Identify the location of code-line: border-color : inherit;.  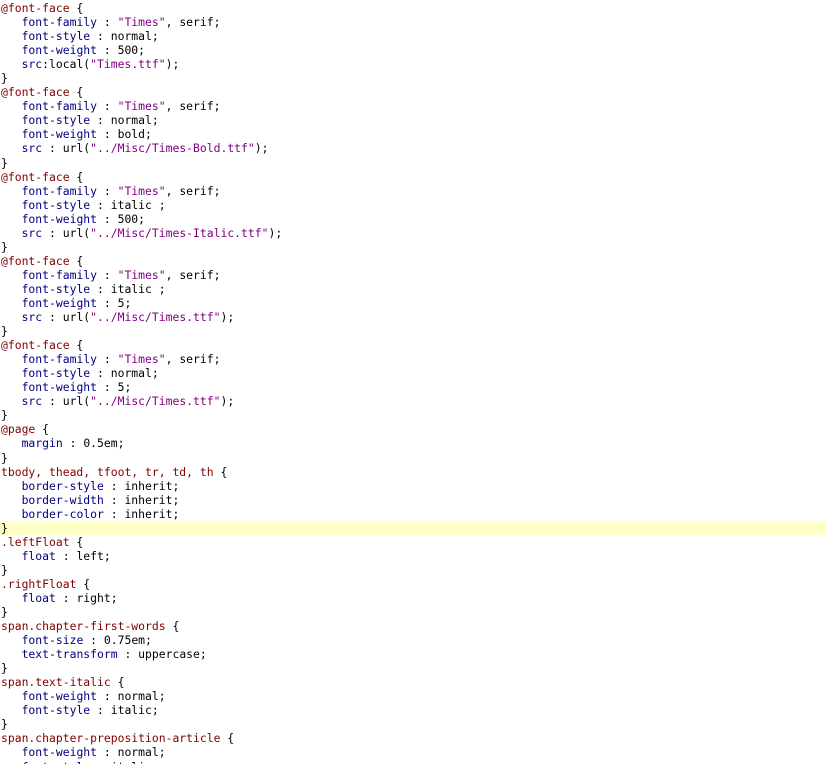
(413, 514).